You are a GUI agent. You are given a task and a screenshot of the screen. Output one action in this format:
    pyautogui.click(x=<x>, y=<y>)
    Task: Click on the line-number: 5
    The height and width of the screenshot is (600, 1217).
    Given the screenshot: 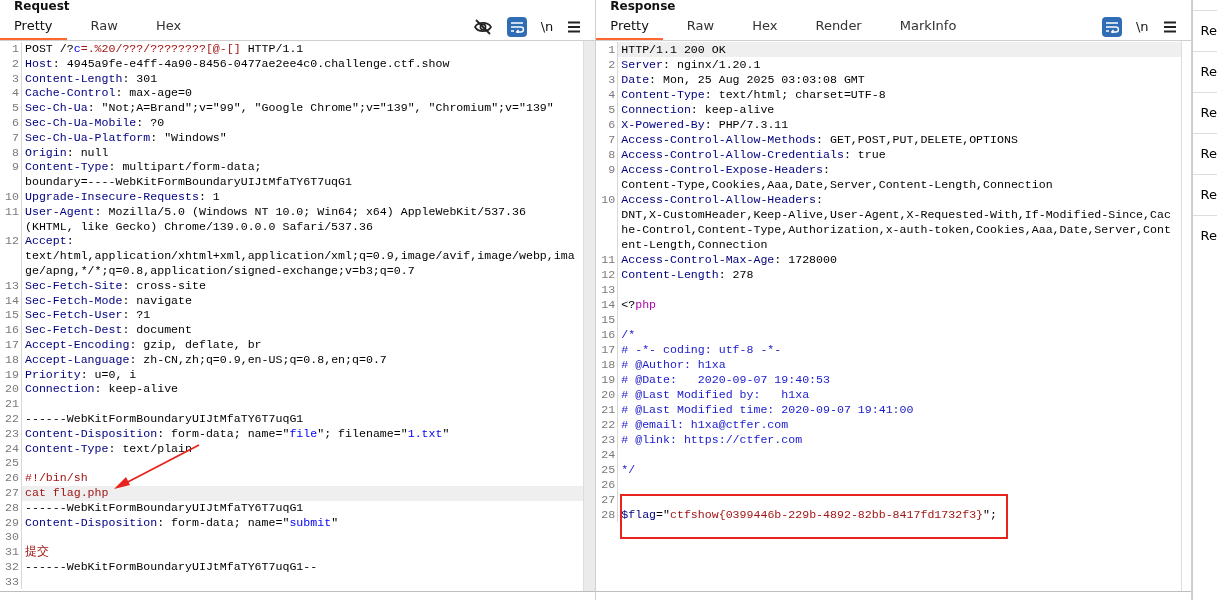 What is the action you would take?
    pyautogui.click(x=15, y=108)
    